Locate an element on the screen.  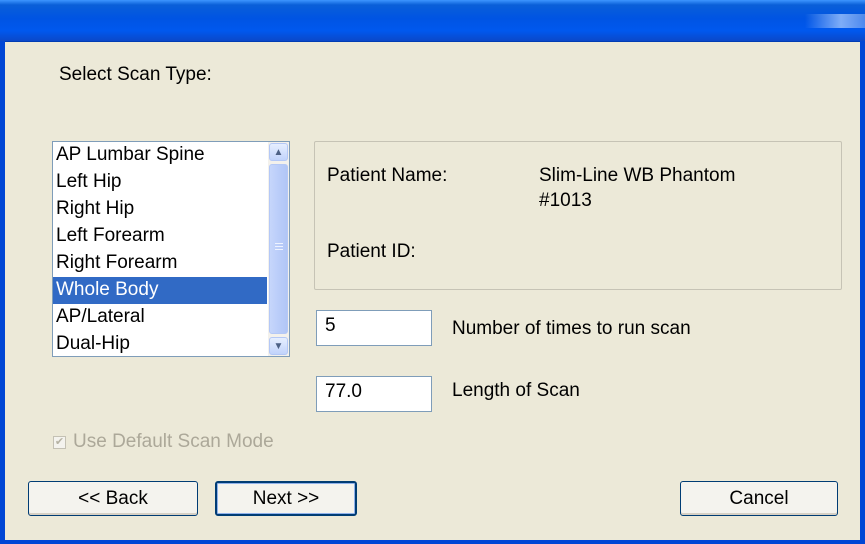
grip-icon is located at coordinates (279, 247).